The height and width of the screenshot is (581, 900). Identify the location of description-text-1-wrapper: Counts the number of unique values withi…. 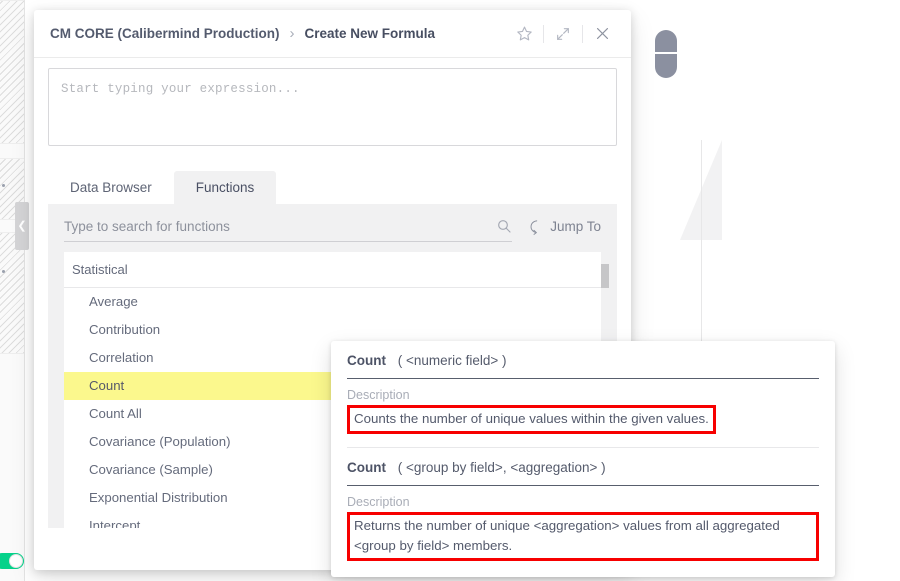
(583, 419).